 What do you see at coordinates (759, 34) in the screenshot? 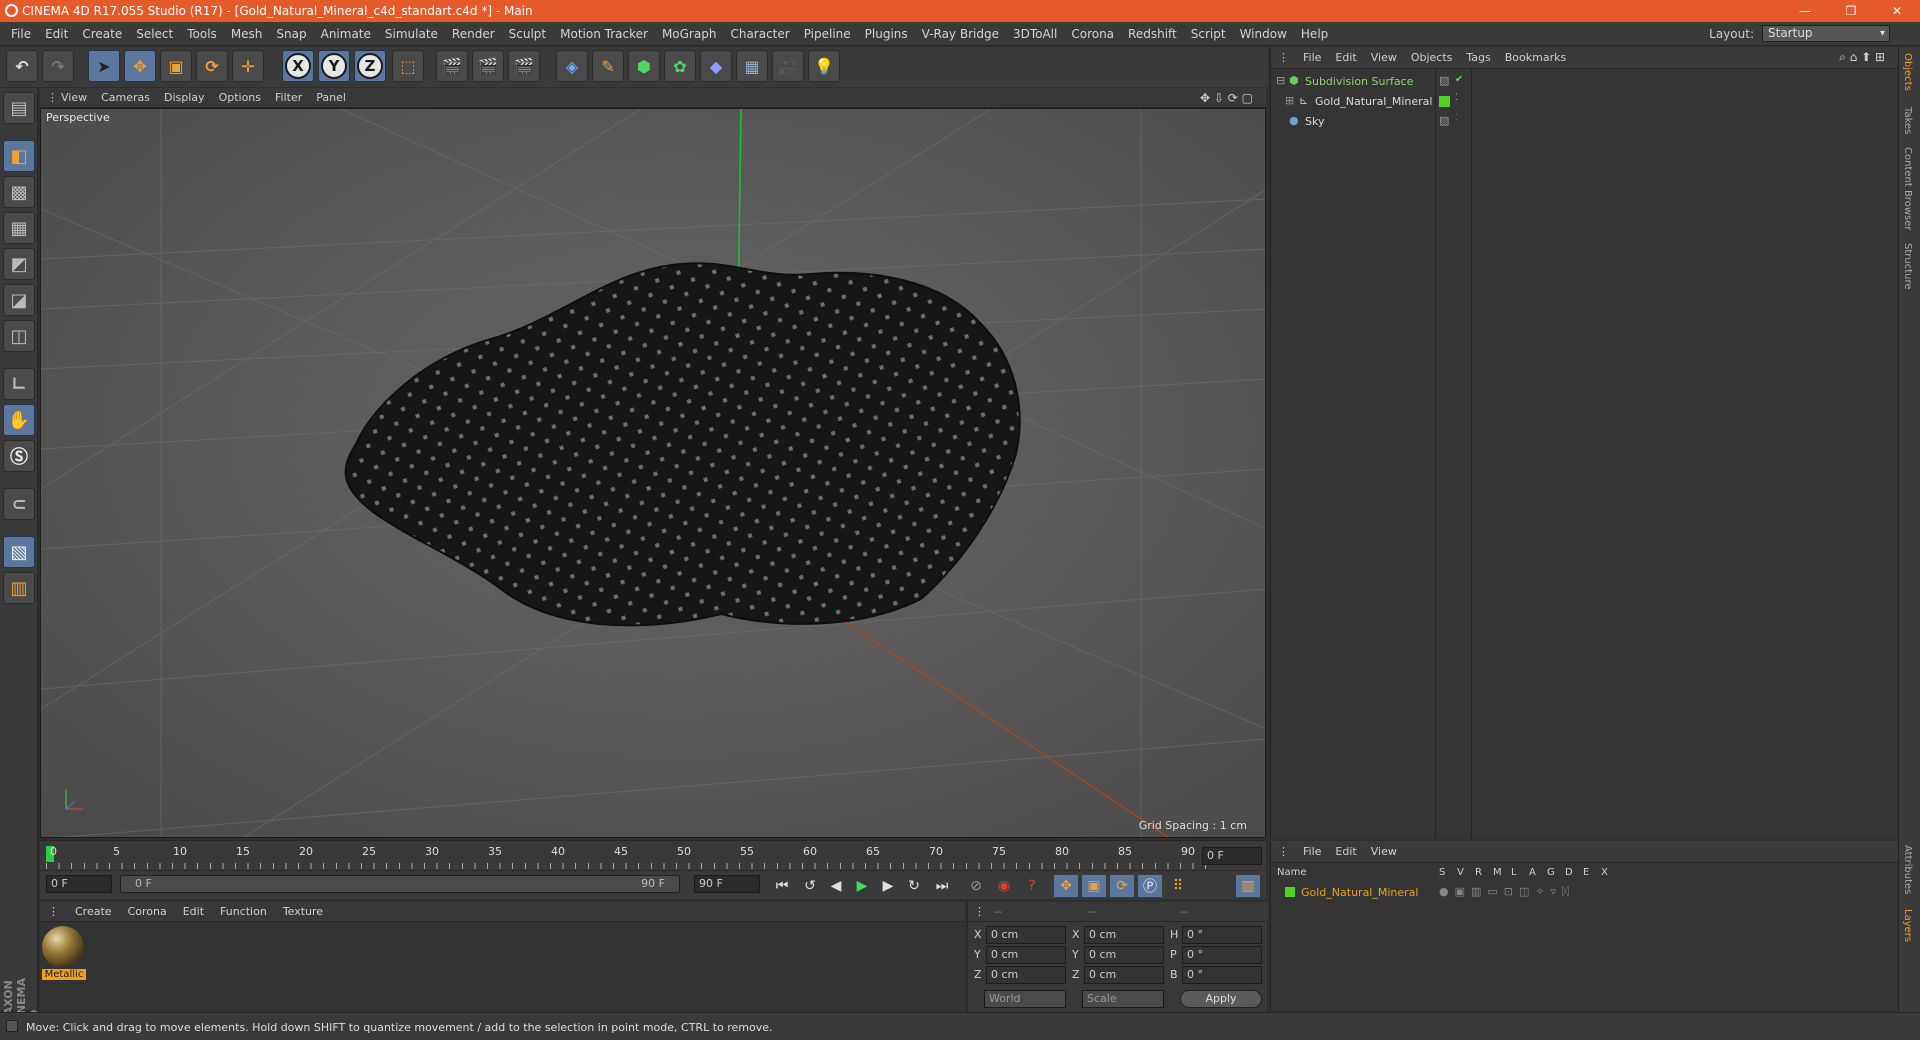
I see `menu-character: Character` at bounding box center [759, 34].